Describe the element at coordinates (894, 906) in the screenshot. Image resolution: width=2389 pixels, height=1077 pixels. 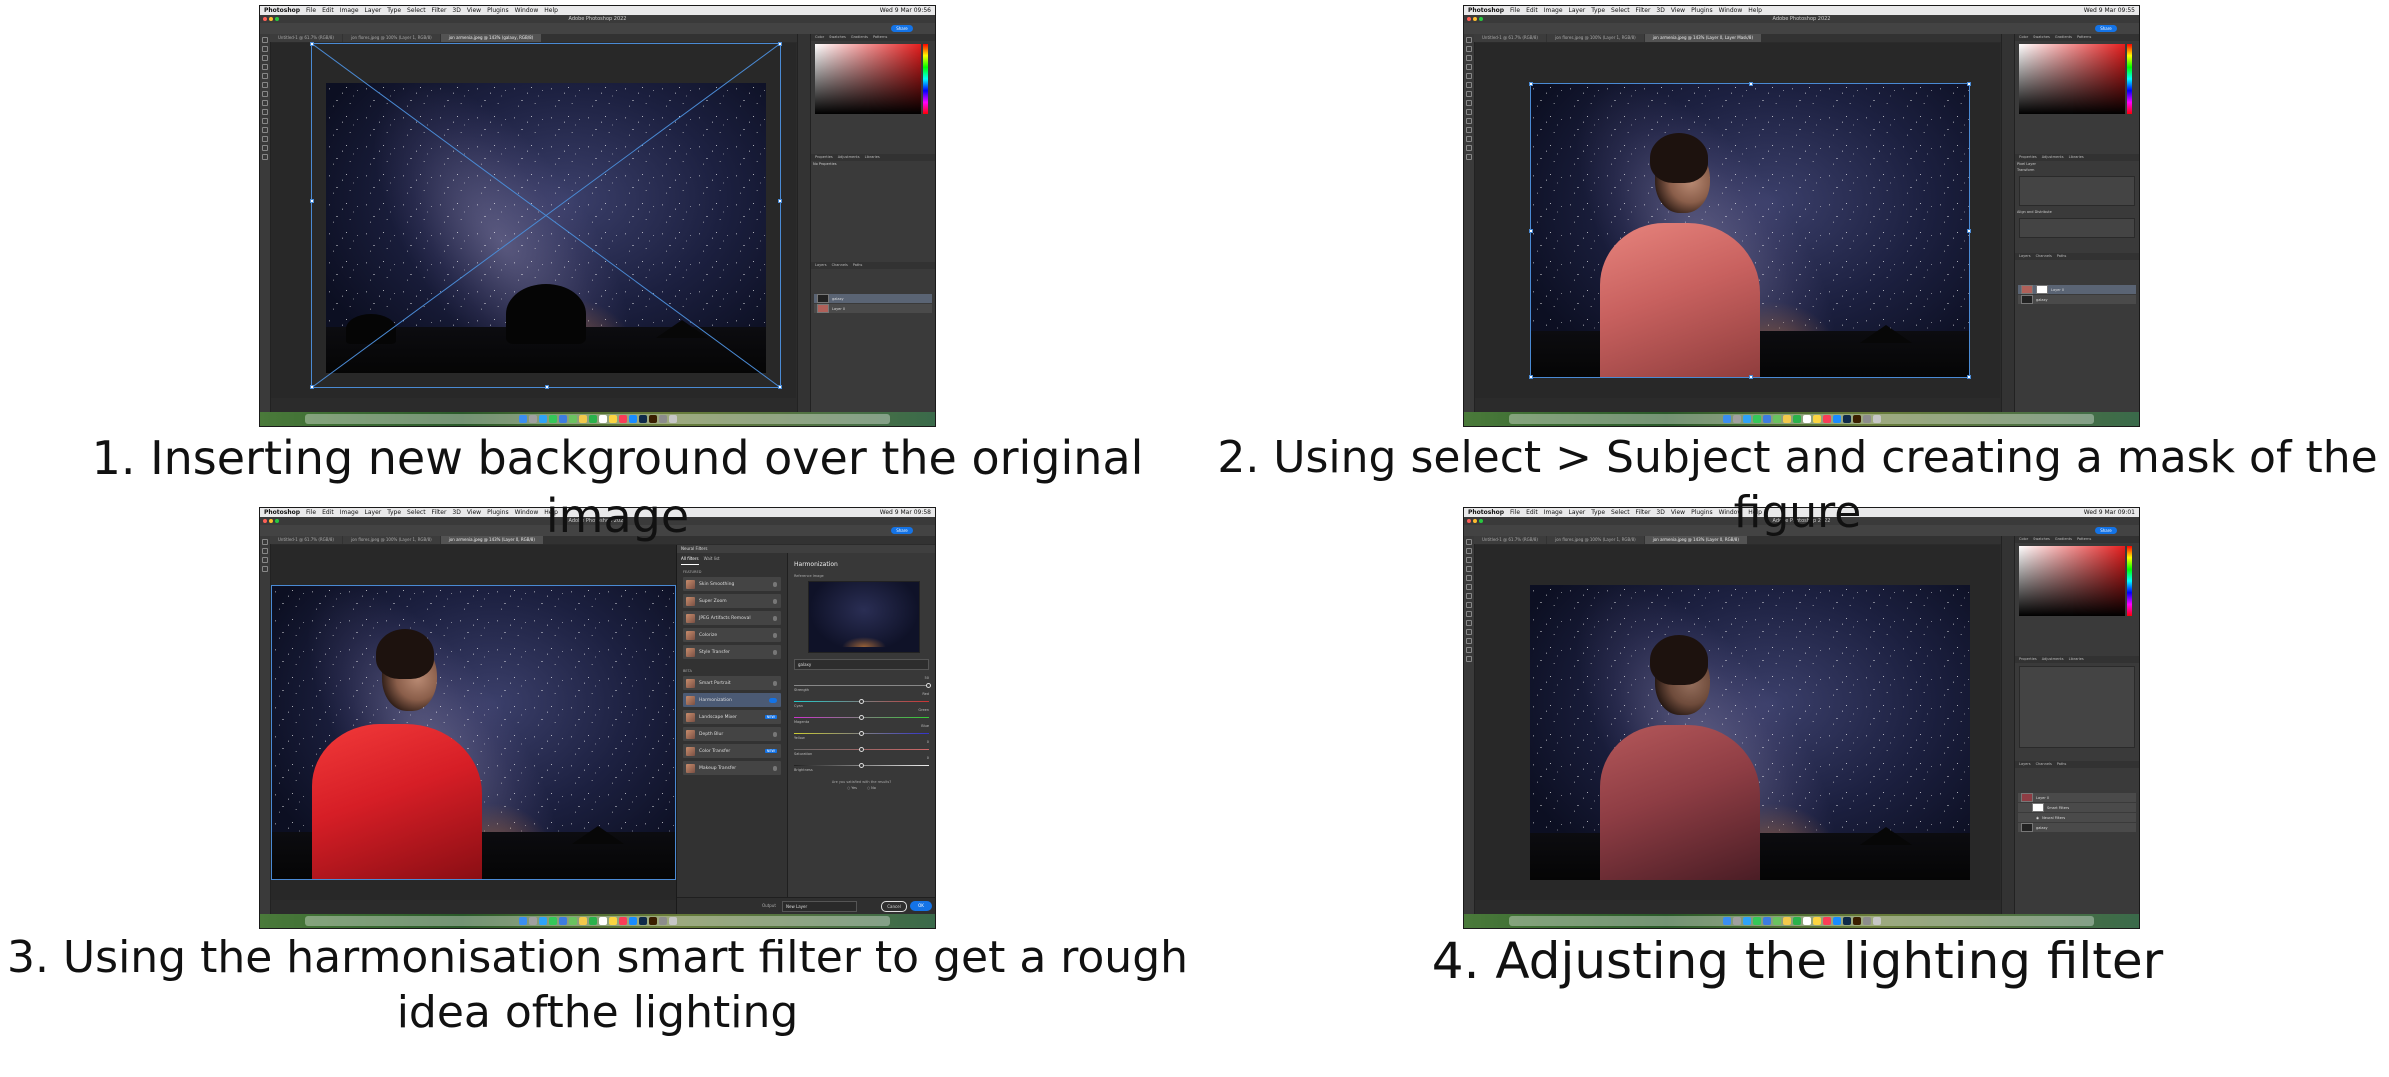
I see `cancel-button: Cancel` at that location.